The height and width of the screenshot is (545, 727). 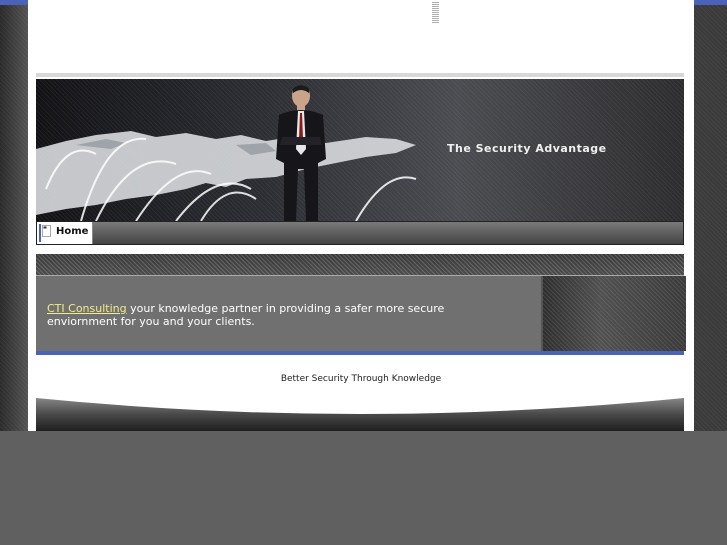 I want to click on nav-item-home-label: Home, so click(x=72, y=231).